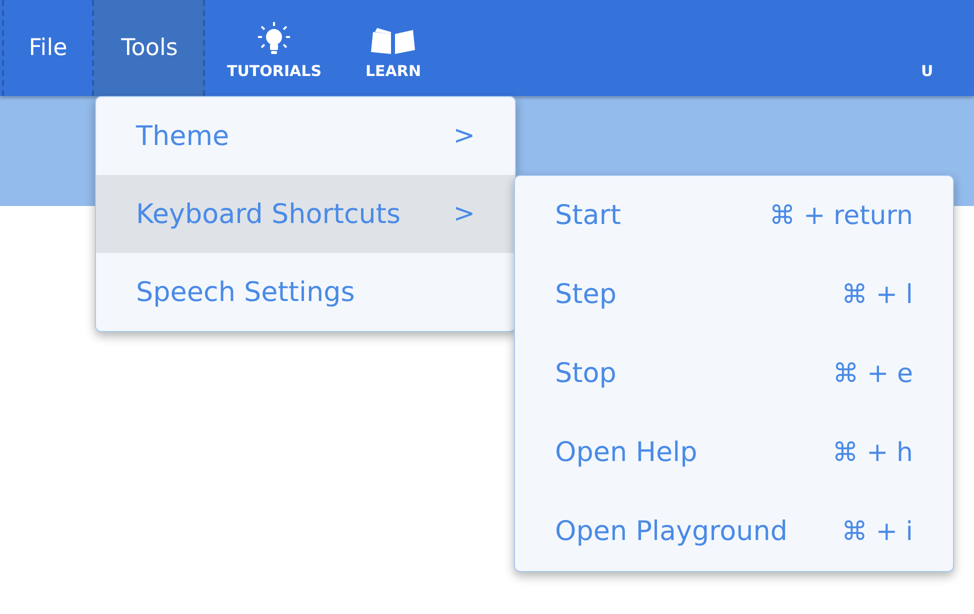 This screenshot has height=614, width=974. I want to click on nav-link: LEARN, so click(394, 48).